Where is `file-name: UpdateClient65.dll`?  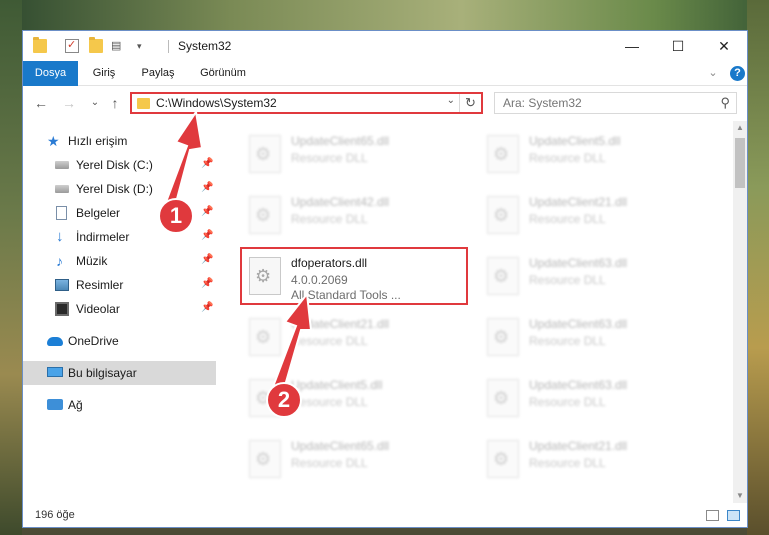 file-name: UpdateClient65.dll is located at coordinates (340, 141).